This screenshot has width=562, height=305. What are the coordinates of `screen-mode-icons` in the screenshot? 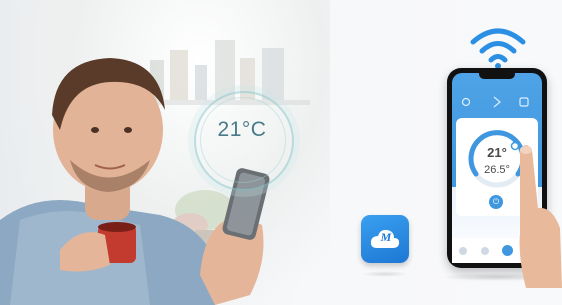 It's located at (495, 102).